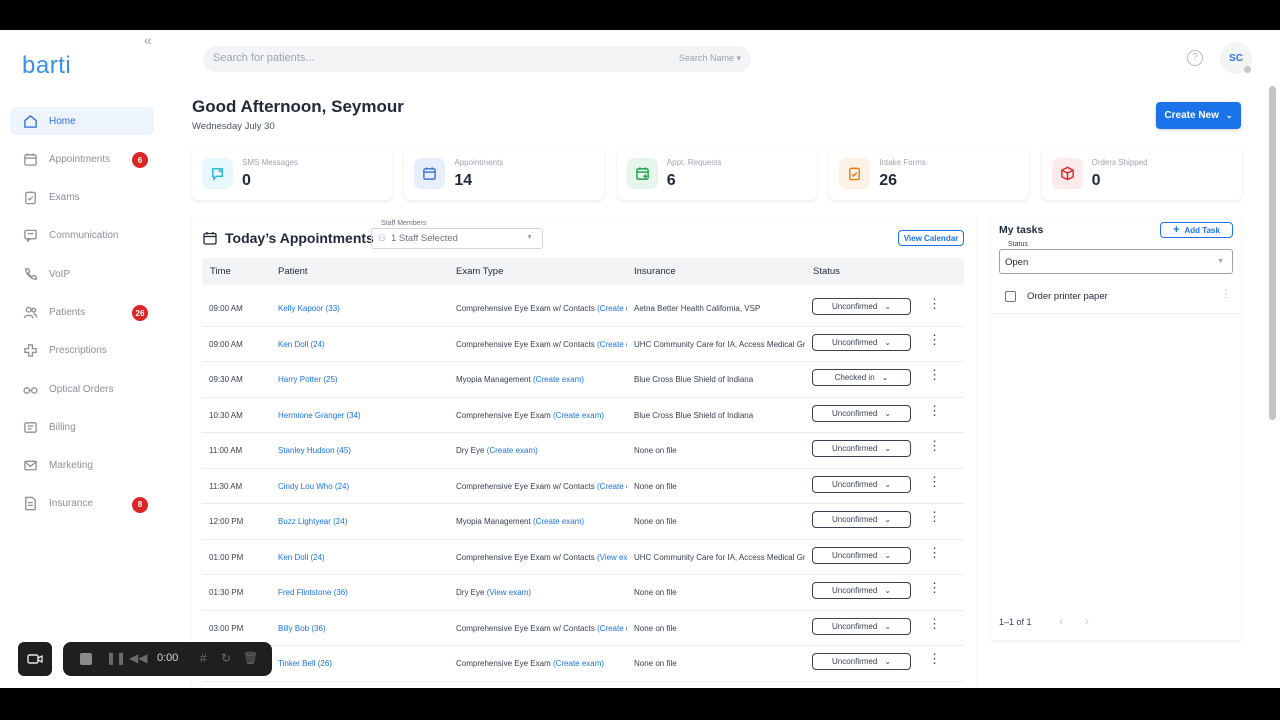  What do you see at coordinates (82, 159) in the screenshot?
I see `sidebar-item-appointments: Appointments 6` at bounding box center [82, 159].